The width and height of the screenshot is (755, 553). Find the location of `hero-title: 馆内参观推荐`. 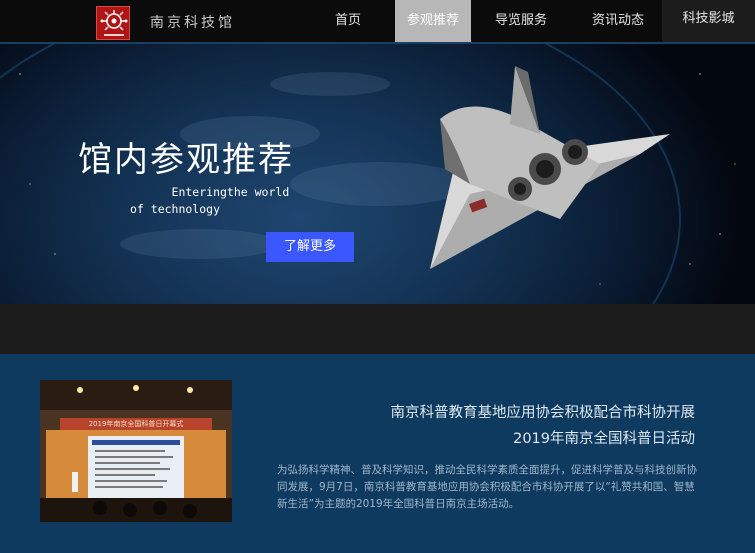

hero-title: 馆内参观推荐 is located at coordinates (186, 160).